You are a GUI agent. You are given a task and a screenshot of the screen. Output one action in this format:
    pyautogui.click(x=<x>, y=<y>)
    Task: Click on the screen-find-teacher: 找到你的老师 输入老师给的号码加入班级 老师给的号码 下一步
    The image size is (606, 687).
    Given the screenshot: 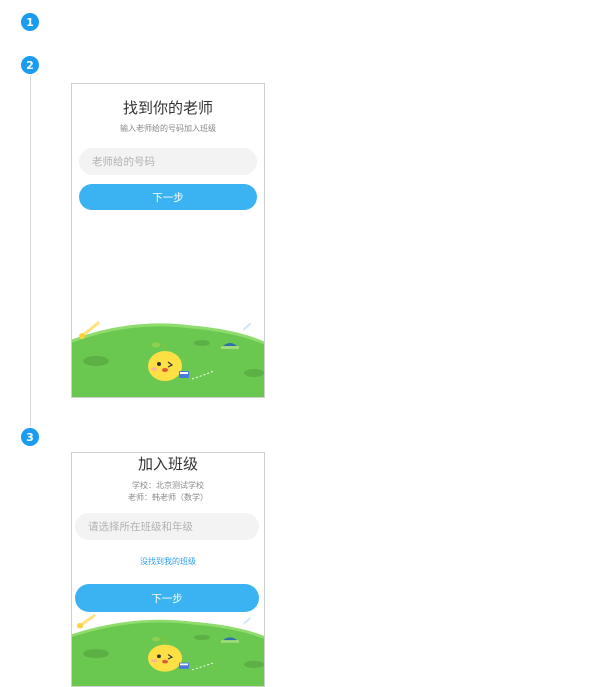 What is the action you would take?
    pyautogui.click(x=168, y=240)
    